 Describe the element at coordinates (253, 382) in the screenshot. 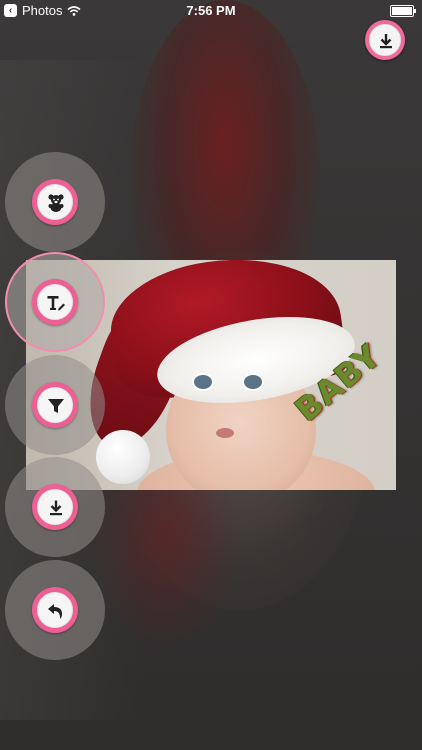

I see `baby-eye-right` at that location.